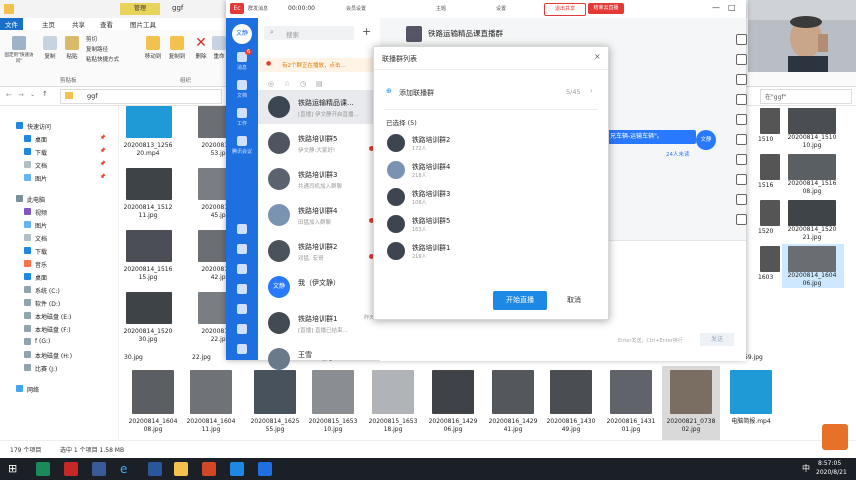 The image size is (856, 480). I want to click on pin-quick-access-button: 固定到"快速访问", so click(19, 50).